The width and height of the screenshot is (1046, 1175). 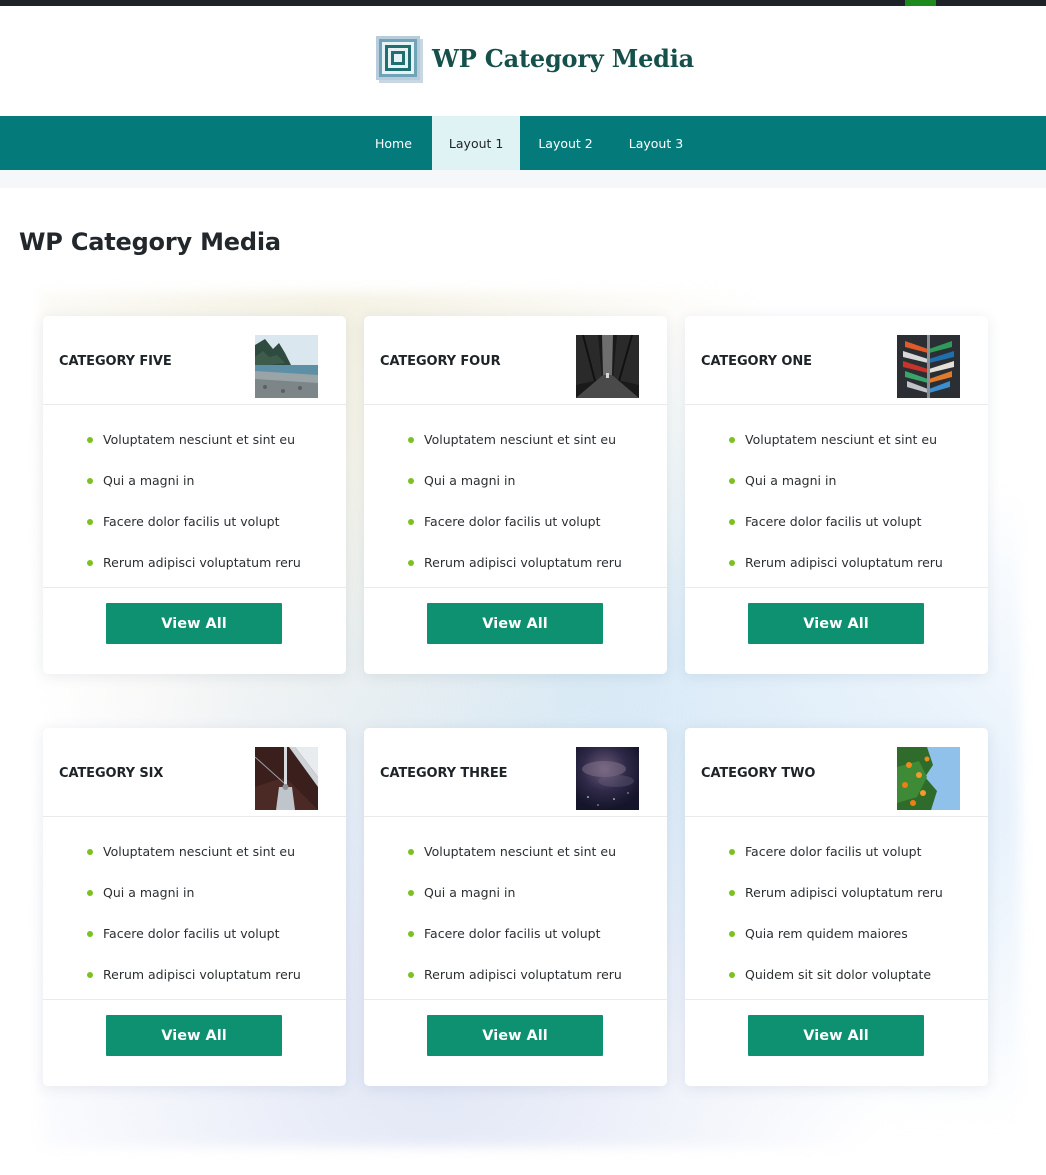 I want to click on card-header: CATEGORY THREE, so click(x=515, y=772).